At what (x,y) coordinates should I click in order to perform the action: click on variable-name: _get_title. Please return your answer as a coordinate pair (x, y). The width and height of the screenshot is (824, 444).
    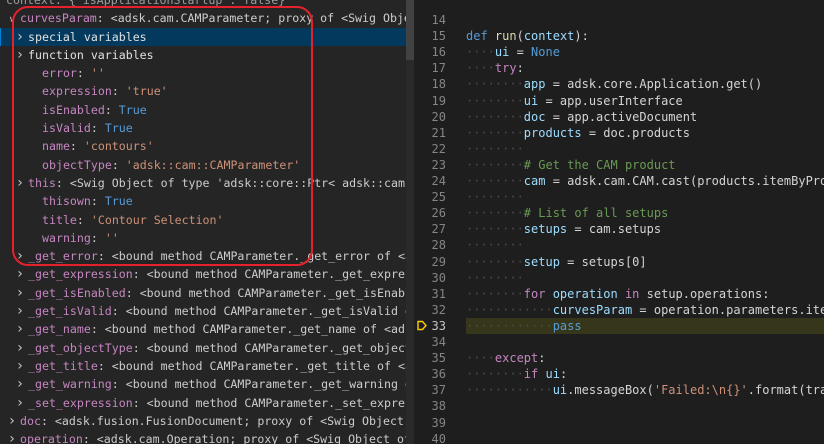
    Looking at the image, I should click on (63, 365).